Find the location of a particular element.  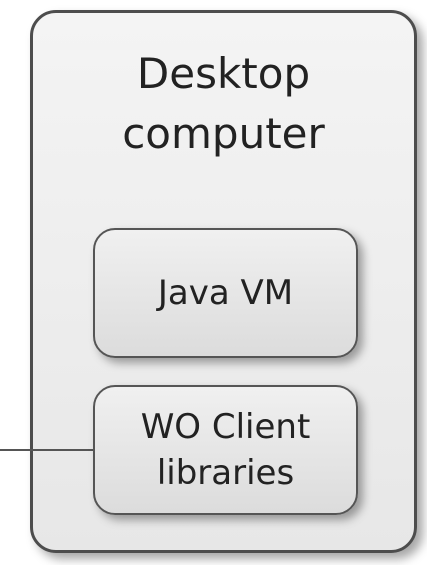

java-vm-label: Java VM is located at coordinates (225, 293).